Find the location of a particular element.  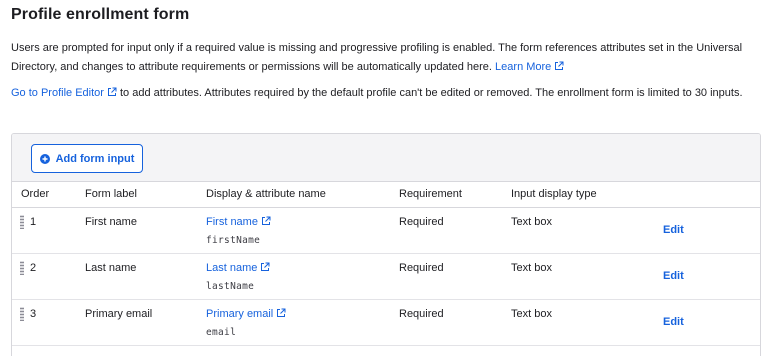

add-form-input-label: Add form input is located at coordinates (95, 158).